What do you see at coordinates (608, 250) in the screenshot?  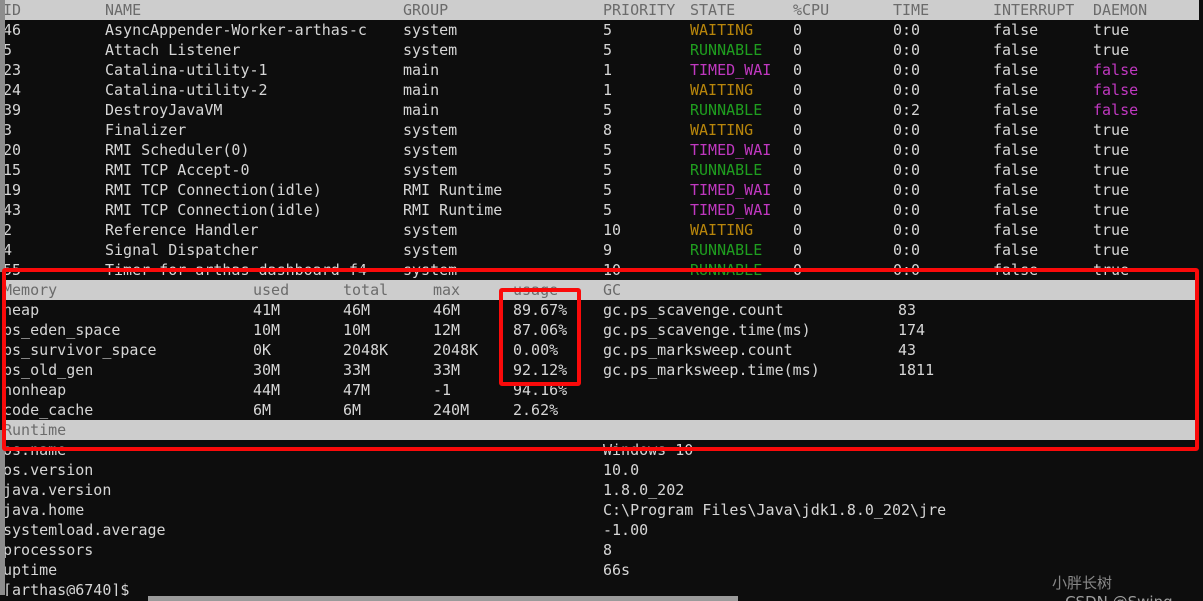 I see `thread-priority: 9` at bounding box center [608, 250].